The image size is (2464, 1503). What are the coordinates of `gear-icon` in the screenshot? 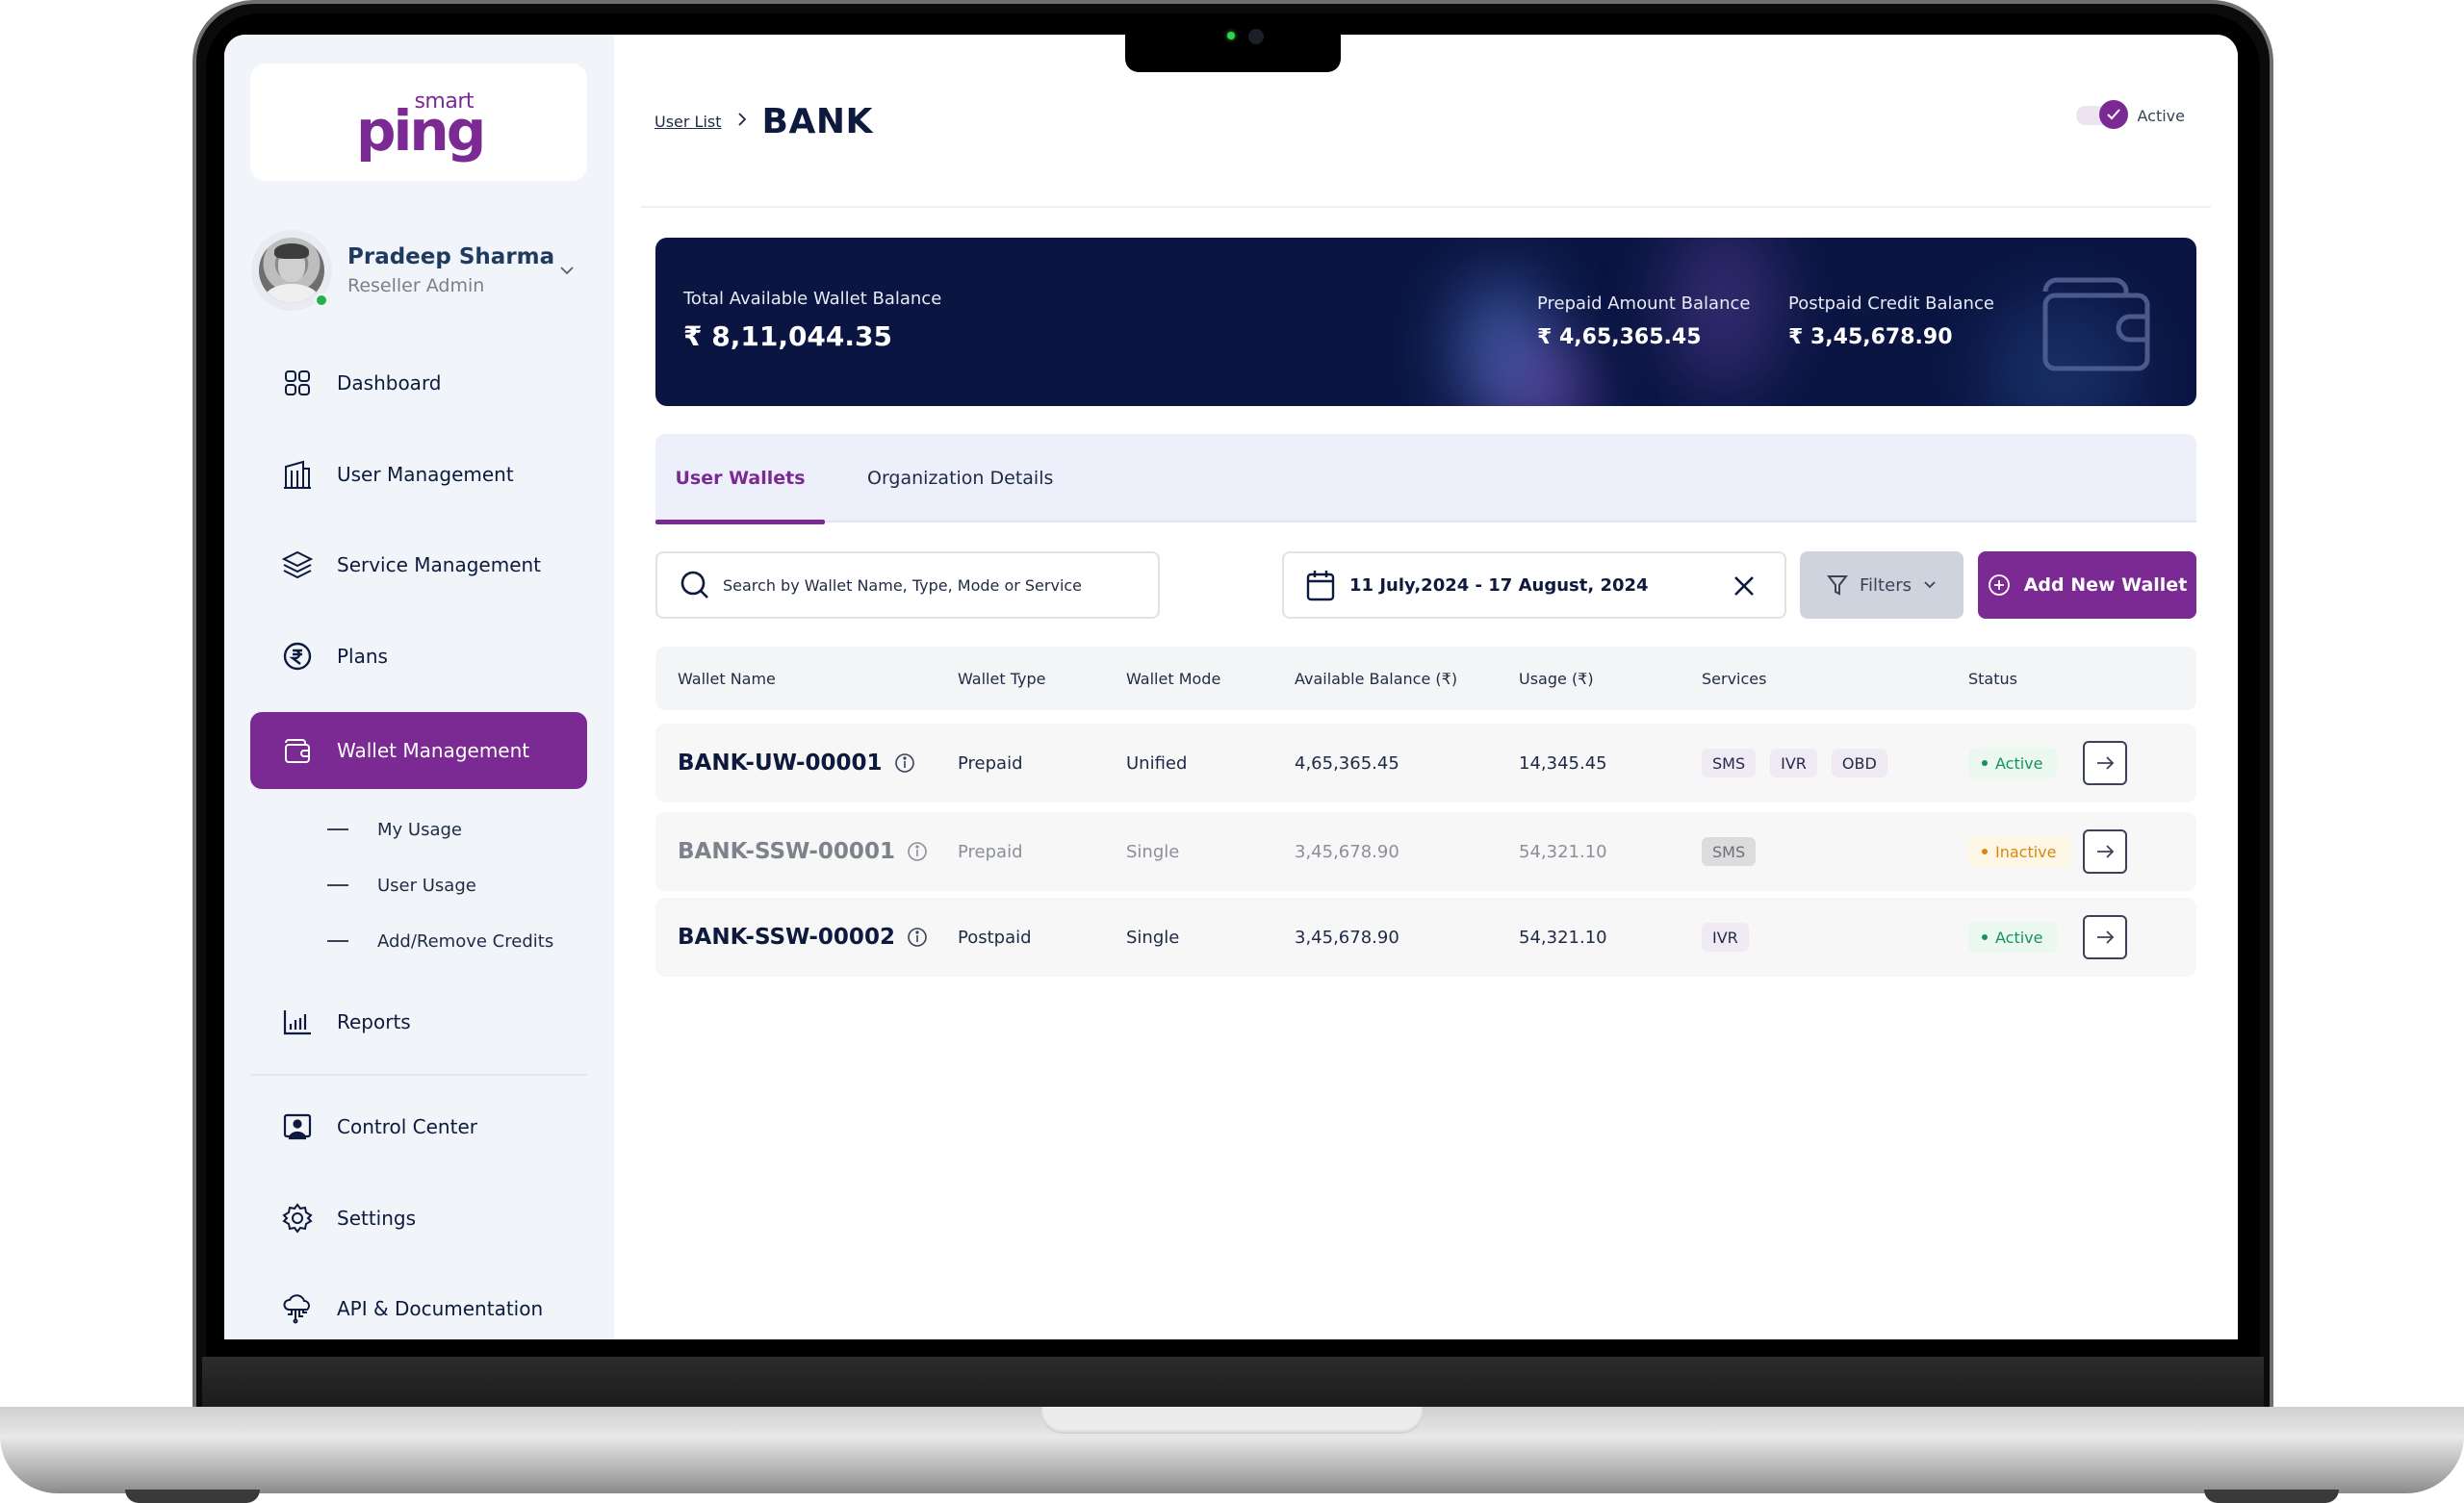 It's located at (297, 1218).